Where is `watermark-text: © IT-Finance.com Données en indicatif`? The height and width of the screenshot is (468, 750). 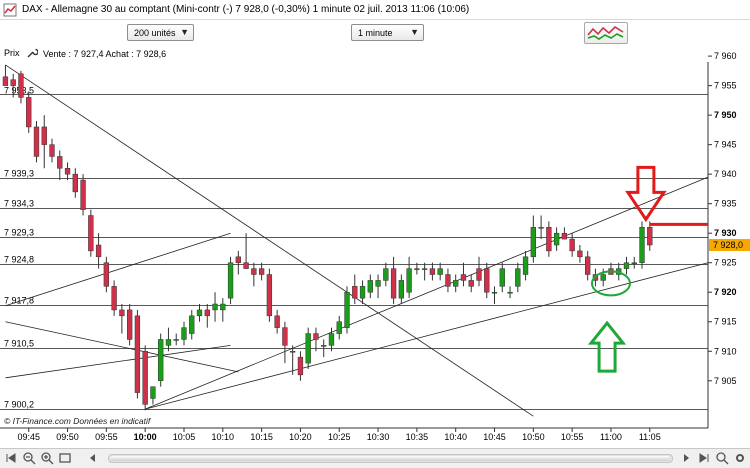 watermark-text: © IT-Finance.com Données en indicatif is located at coordinates (78, 421).